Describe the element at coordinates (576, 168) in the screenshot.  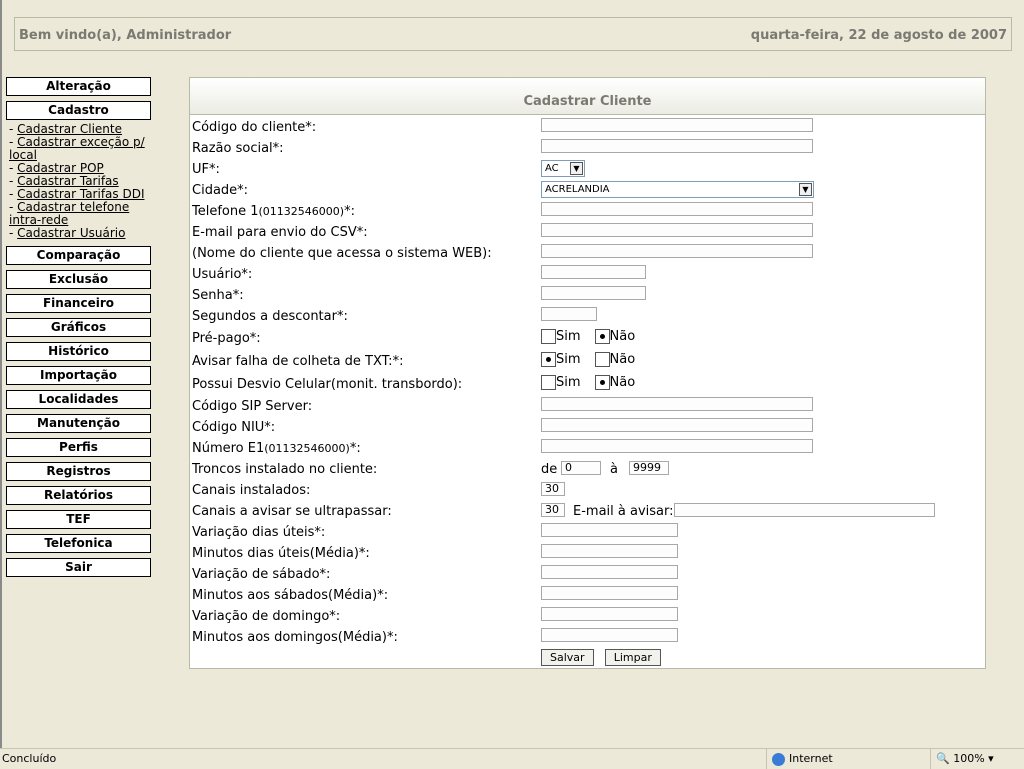
I see `chevron-down-icon: ▼` at that location.